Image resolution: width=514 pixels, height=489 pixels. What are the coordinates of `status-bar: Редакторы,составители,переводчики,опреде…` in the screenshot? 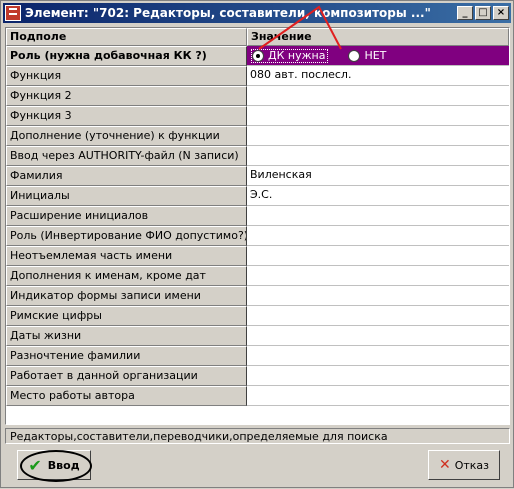 It's located at (257, 436).